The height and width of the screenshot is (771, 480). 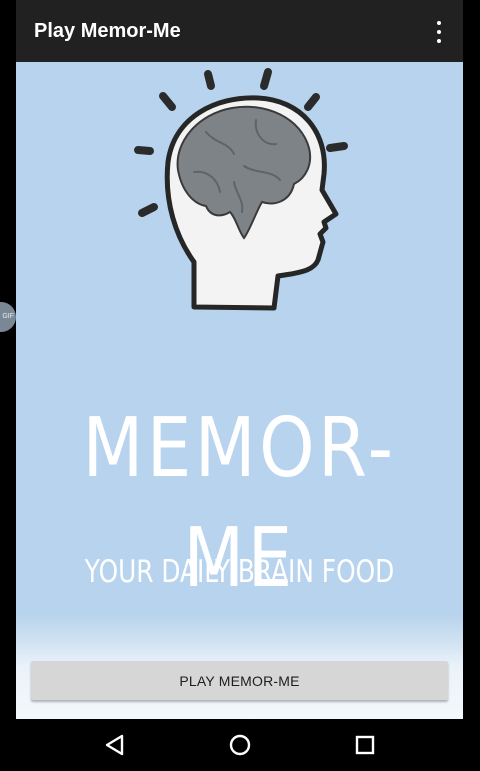 I want to click on gif-side-tab: GIF, so click(x=8, y=317).